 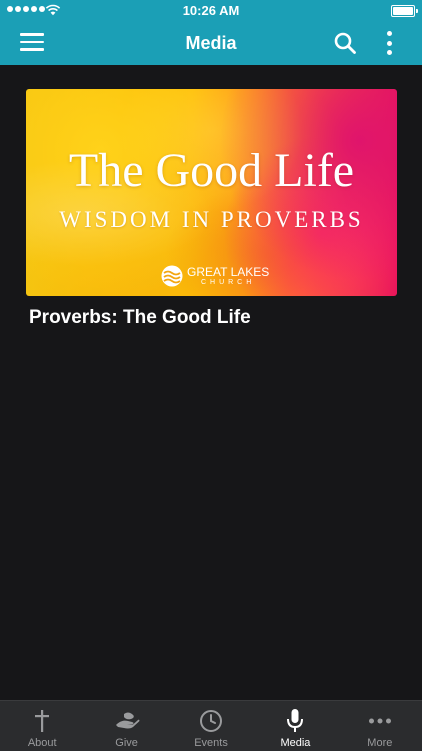 I want to click on artwork-subhead: WISDOM IN PROVERBS, so click(x=211, y=219).